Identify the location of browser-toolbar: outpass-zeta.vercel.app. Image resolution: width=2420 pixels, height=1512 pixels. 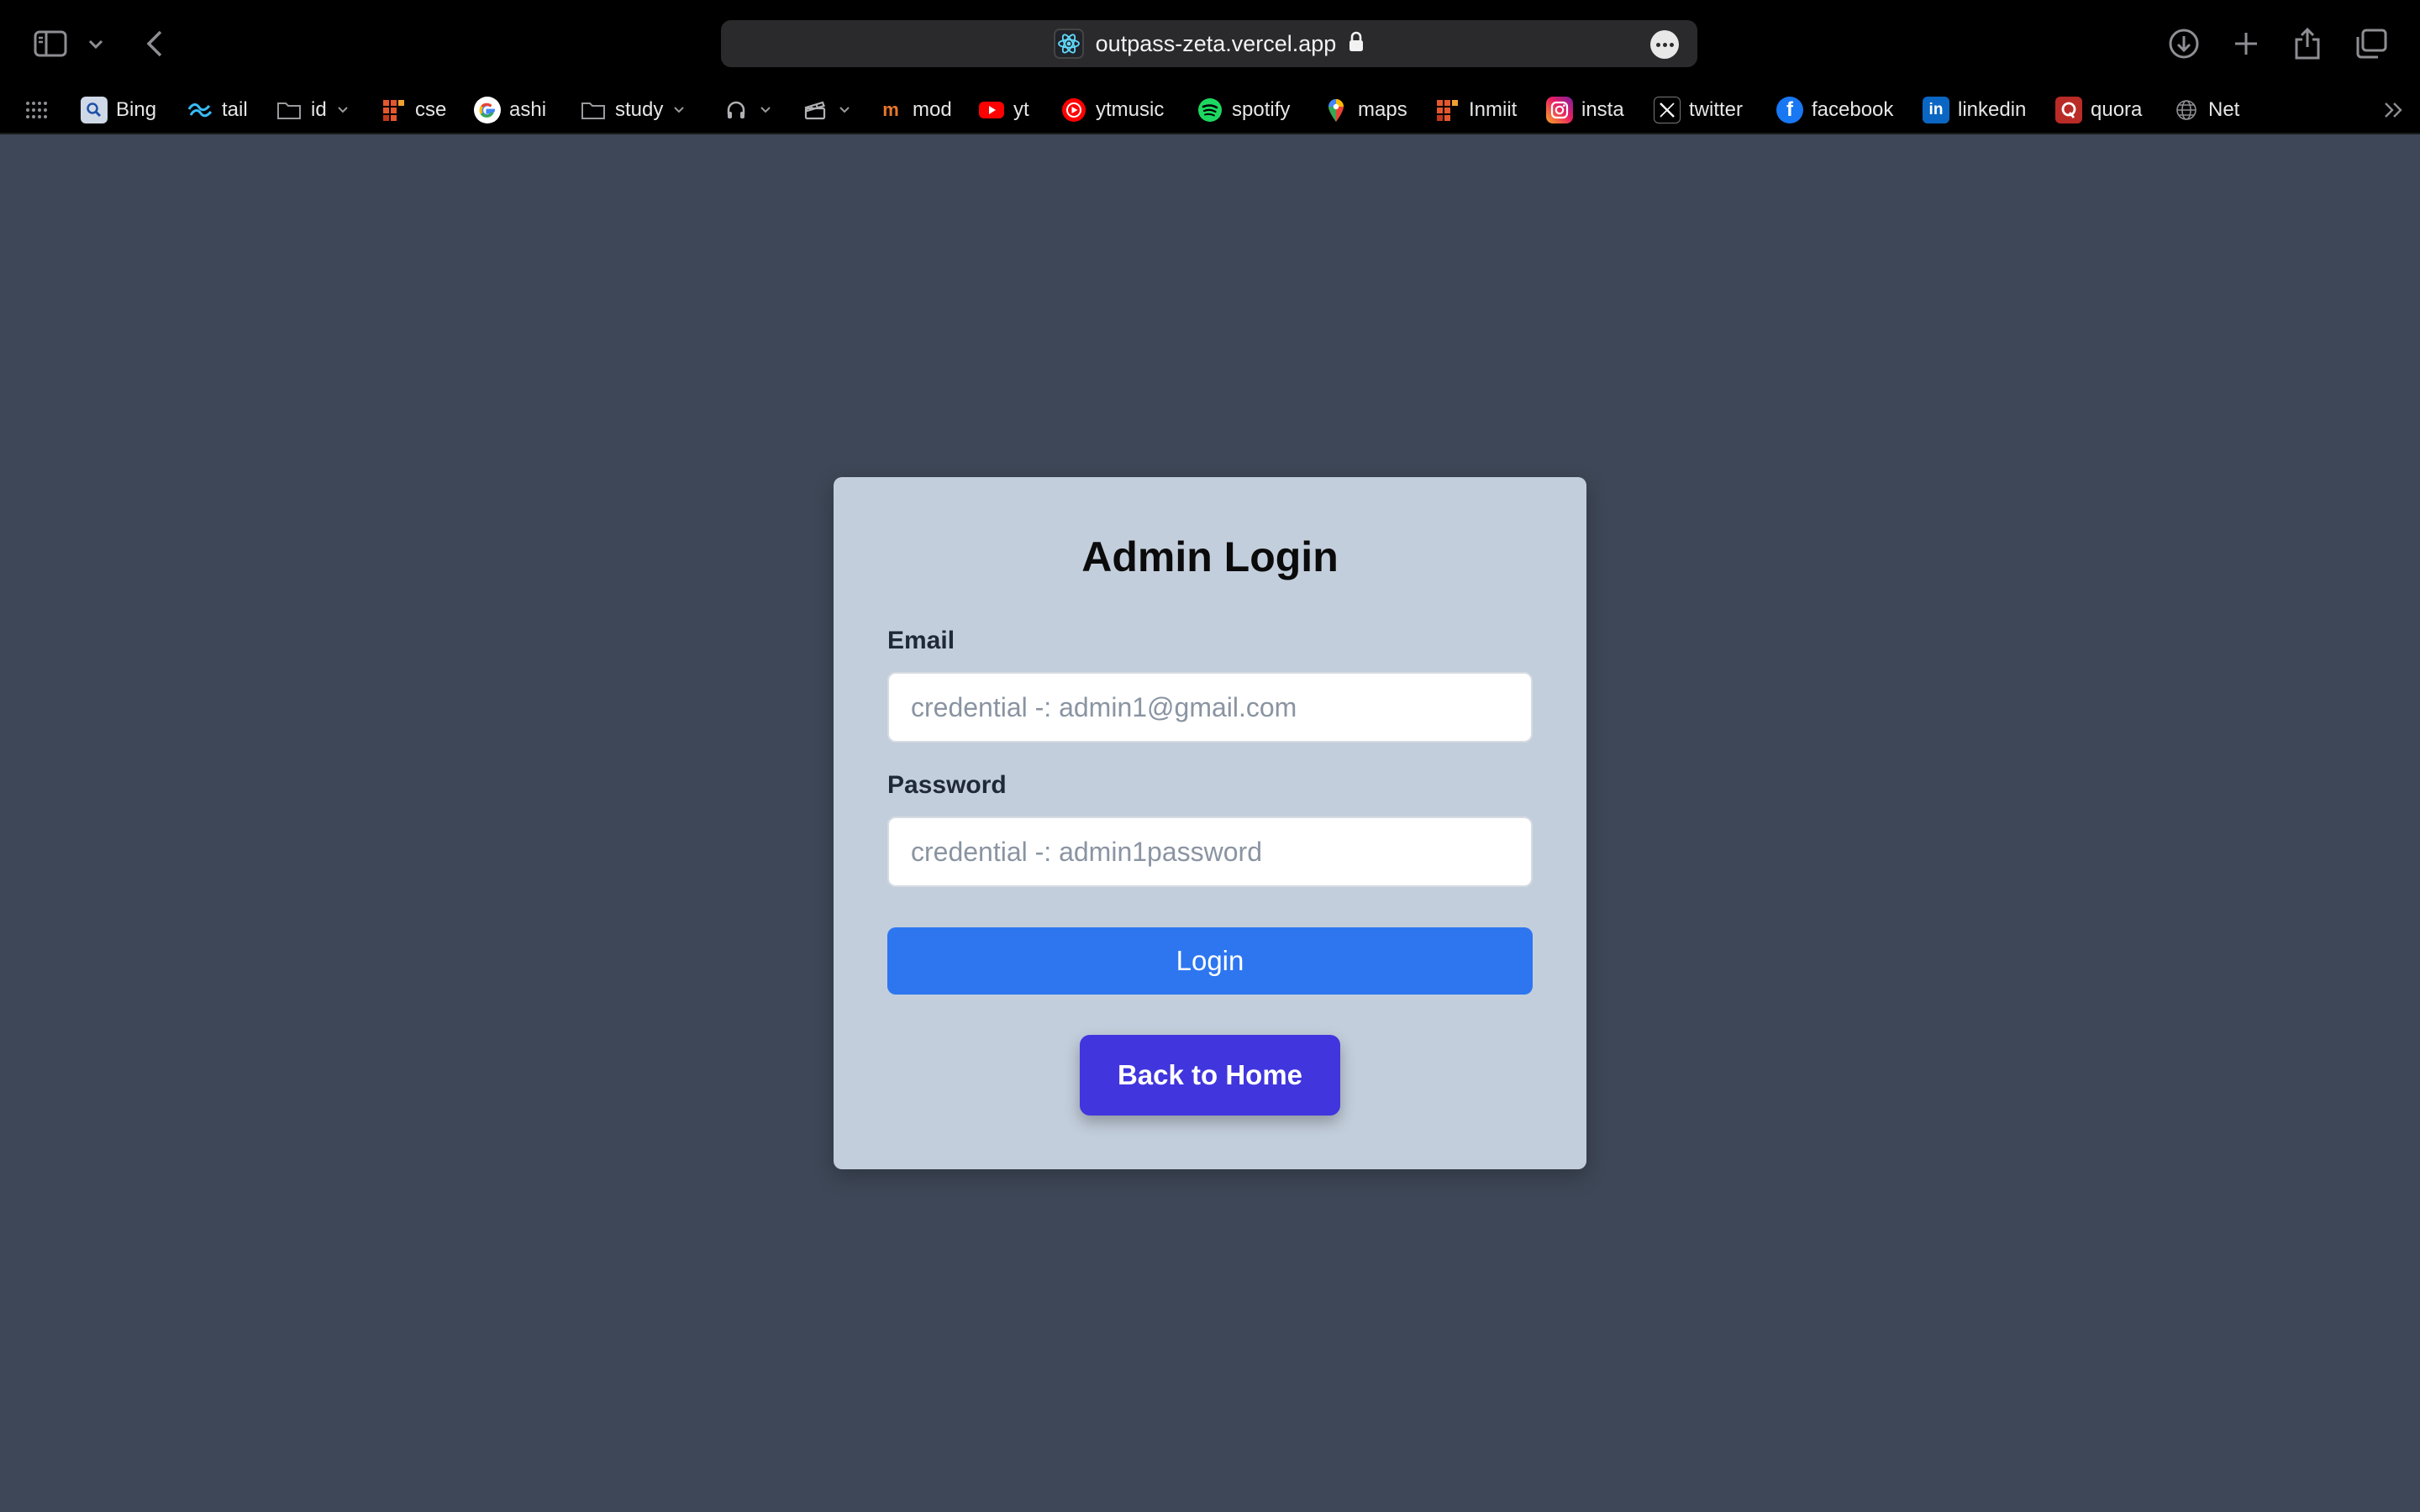
(1210, 43).